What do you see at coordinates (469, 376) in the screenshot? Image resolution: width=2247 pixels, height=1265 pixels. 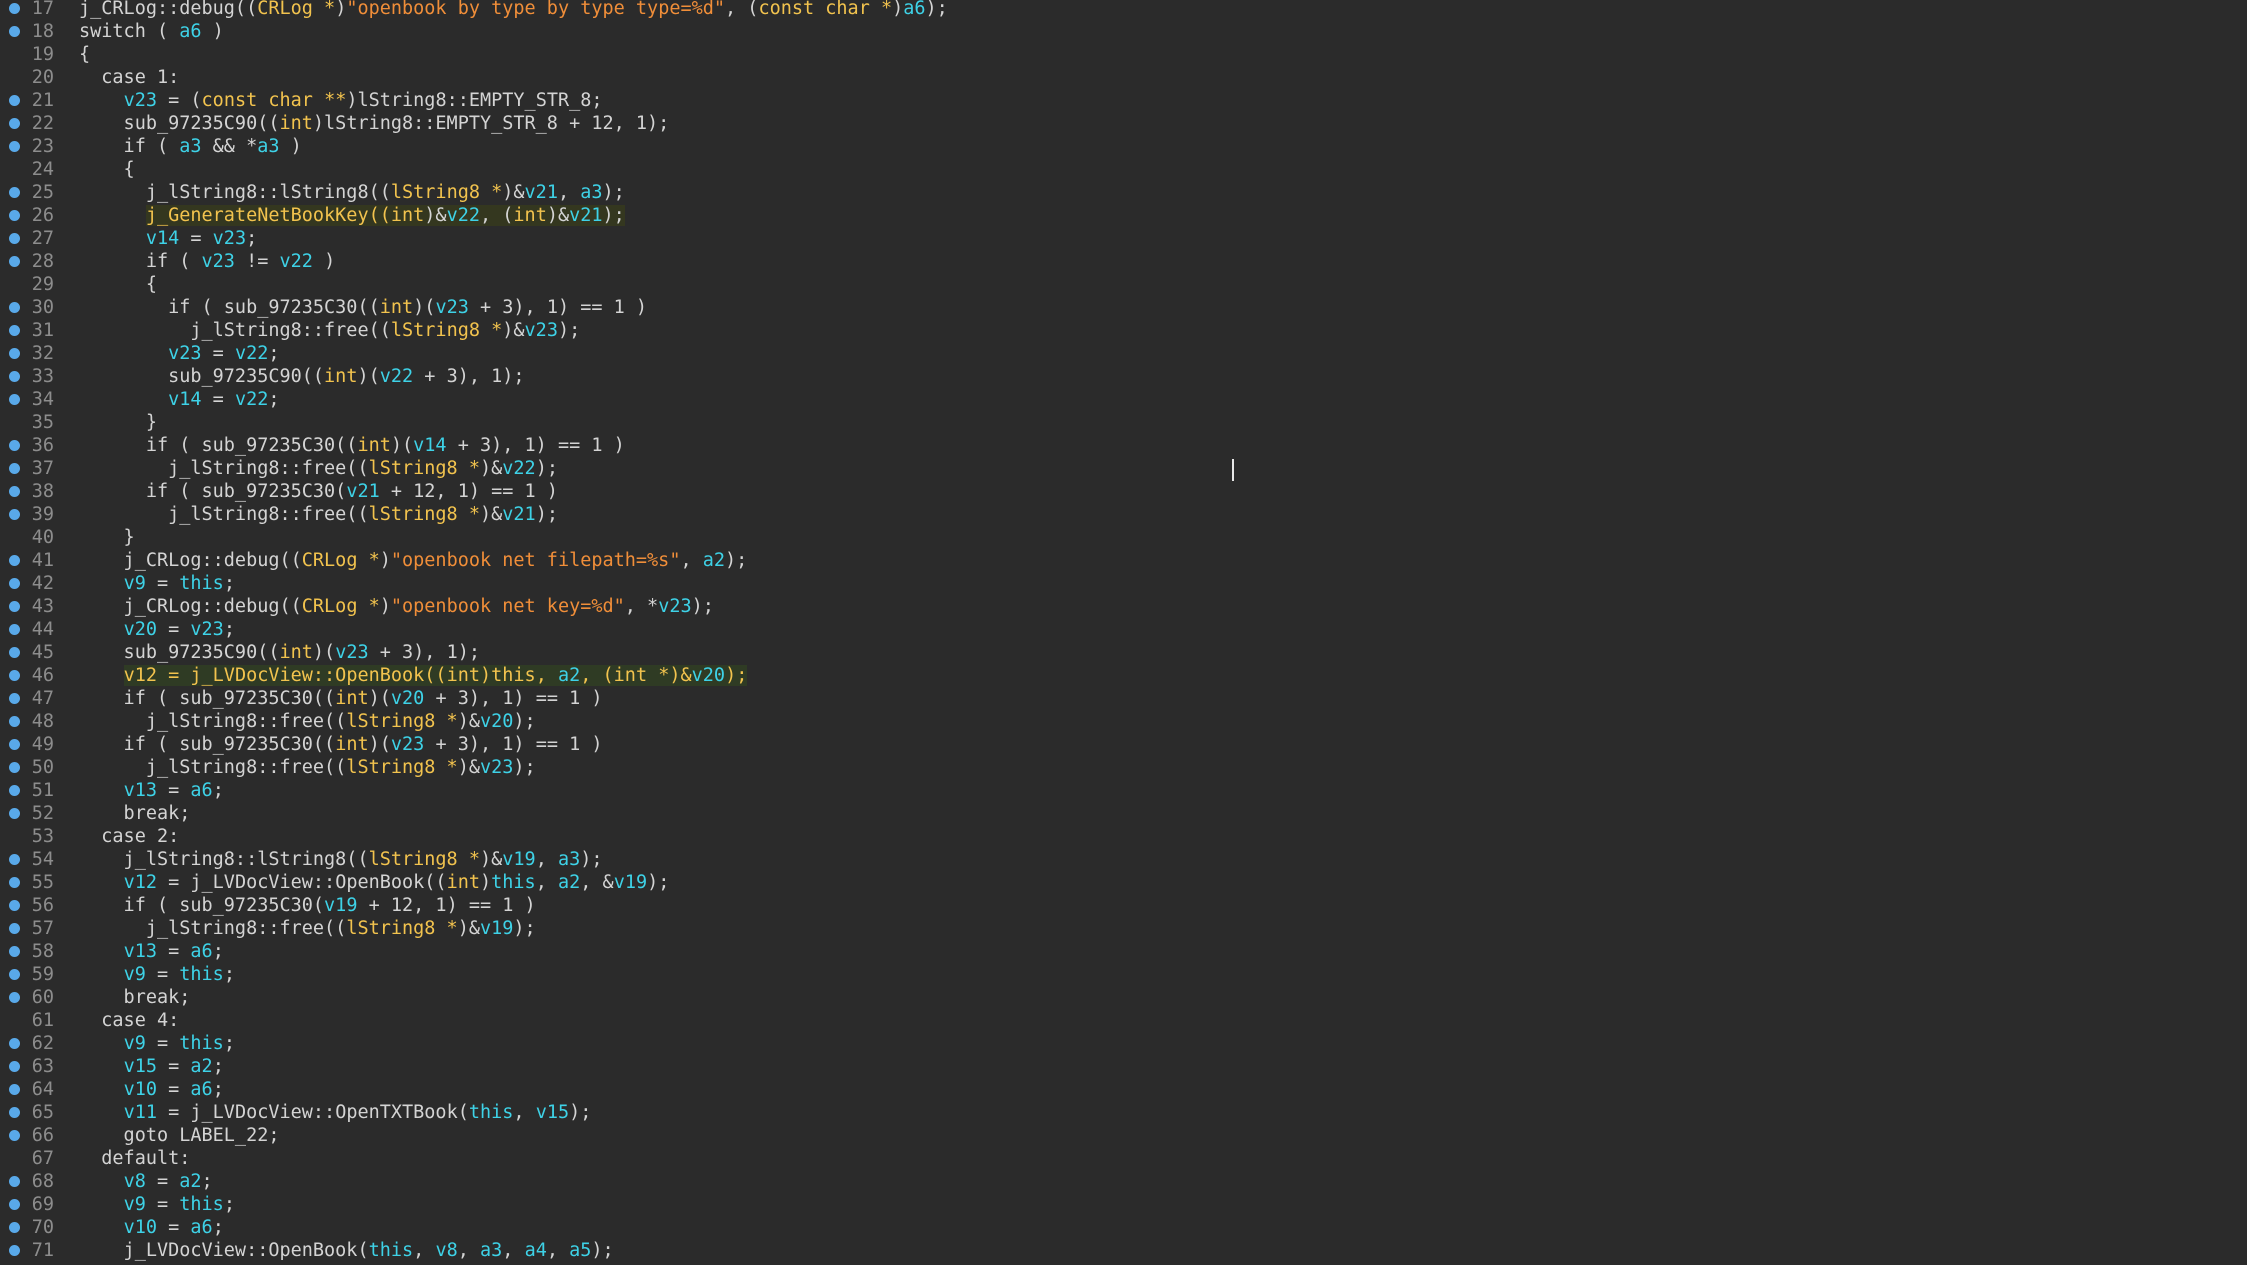 I see `code-token: + 3), 1);` at bounding box center [469, 376].